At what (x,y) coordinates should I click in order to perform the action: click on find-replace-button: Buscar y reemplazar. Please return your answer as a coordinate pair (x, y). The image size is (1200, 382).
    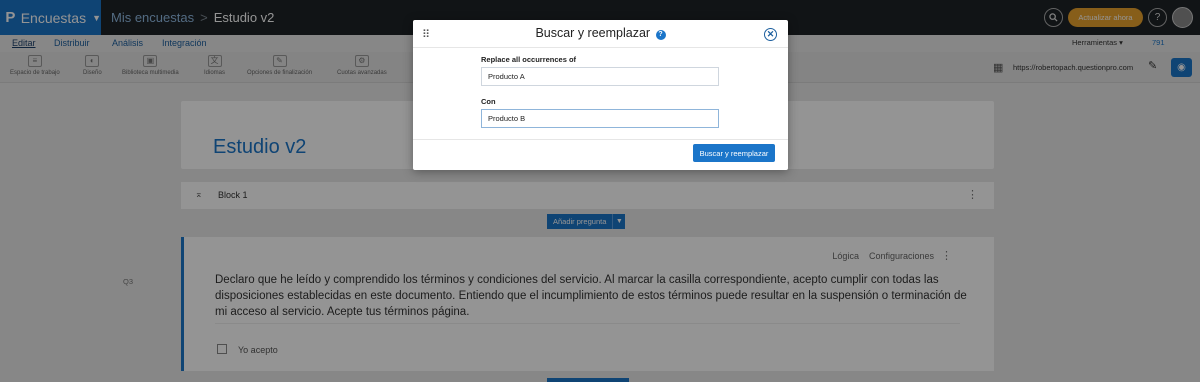
    Looking at the image, I should click on (734, 153).